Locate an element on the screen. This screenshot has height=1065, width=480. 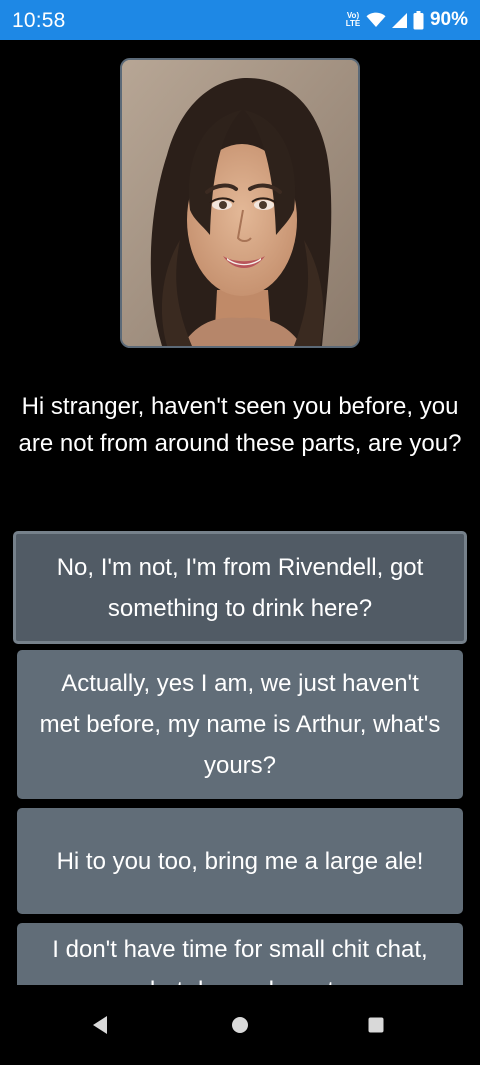
battery-level: 90% is located at coordinates (448, 19).